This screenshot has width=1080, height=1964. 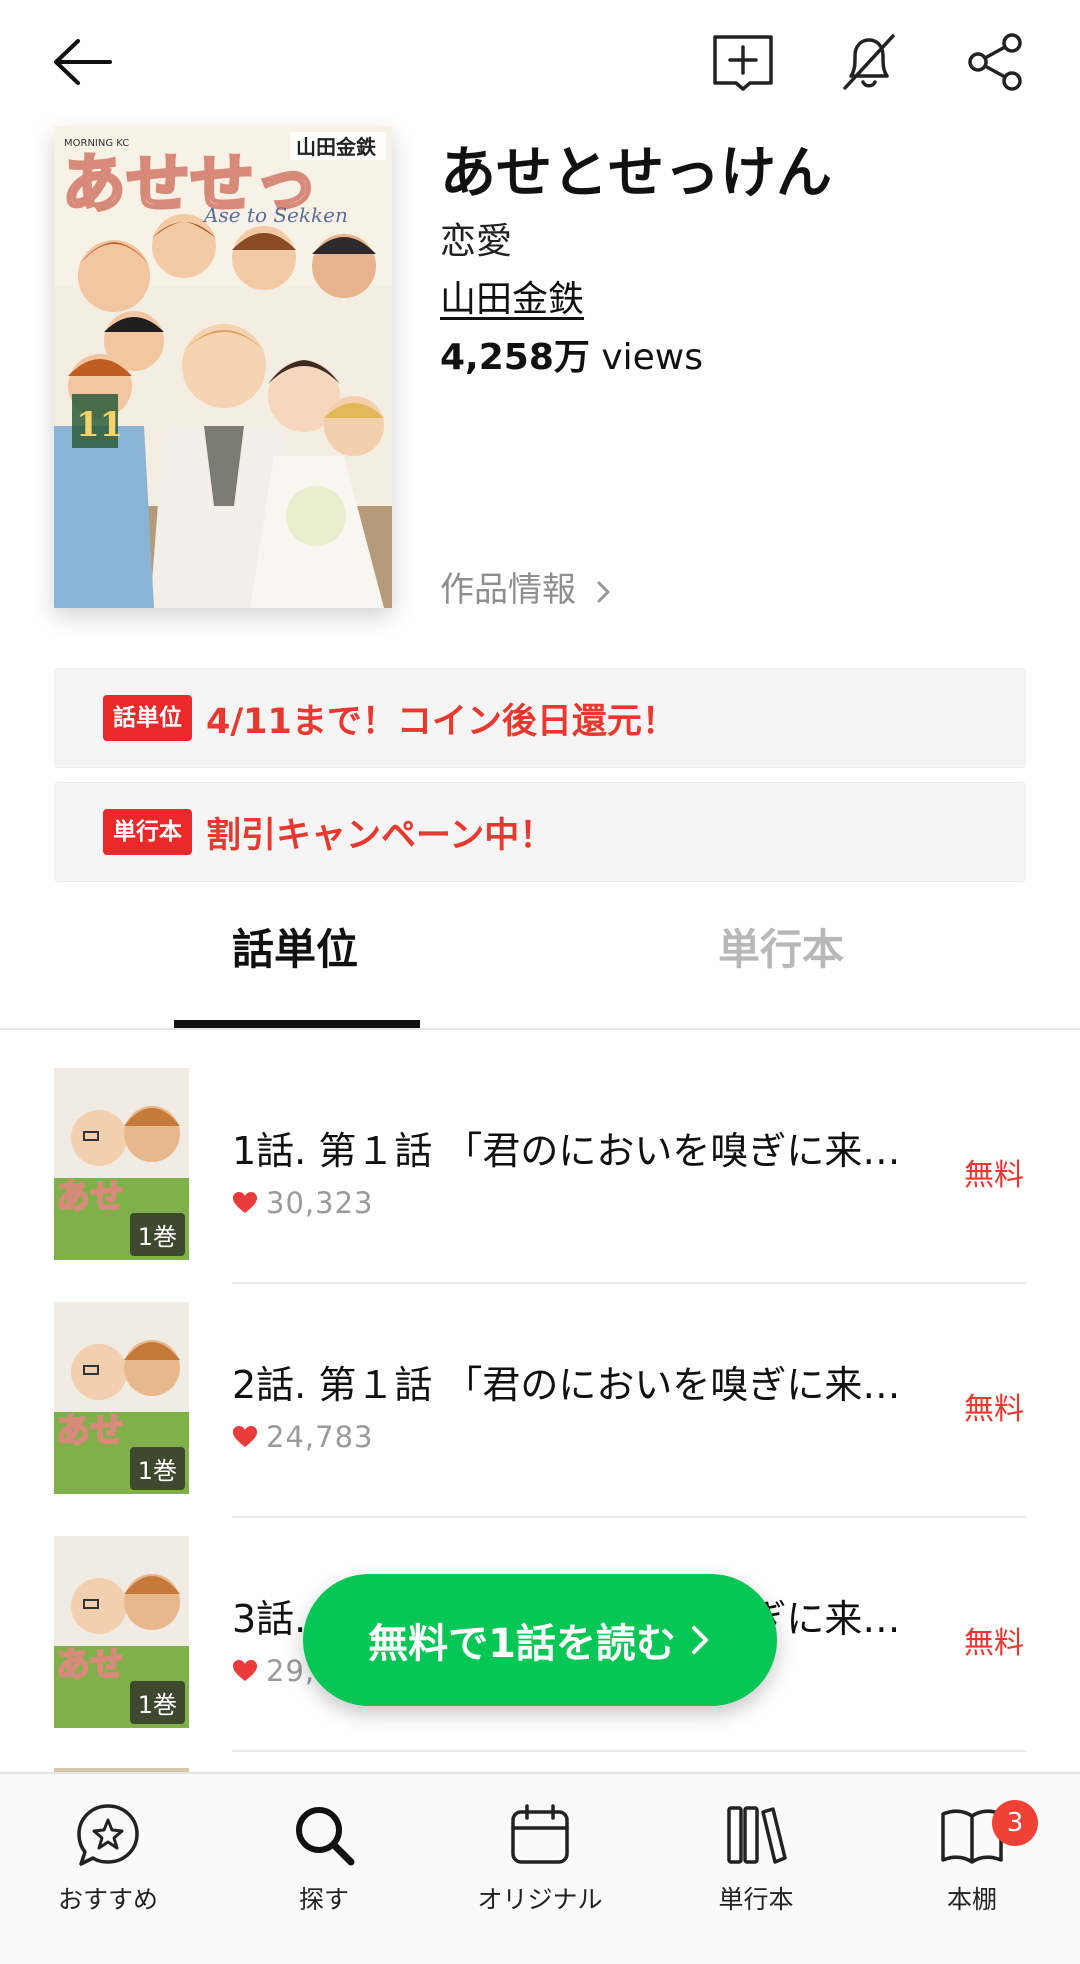 I want to click on episode-likes: 30,323, so click(x=302, y=1203).